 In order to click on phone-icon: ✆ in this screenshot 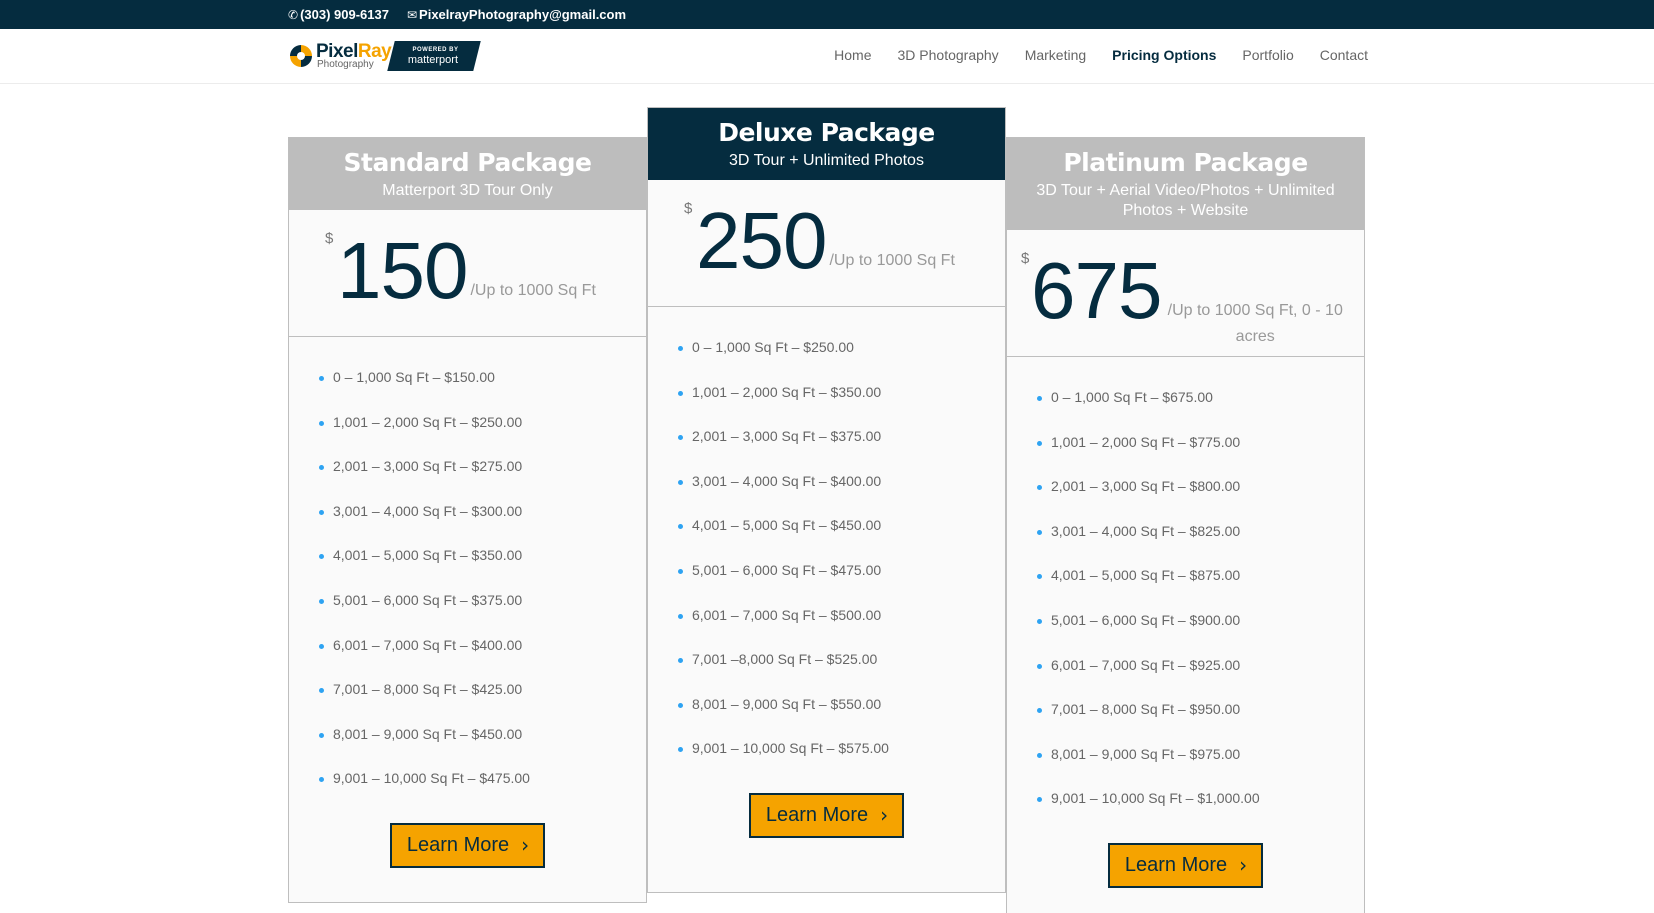, I will do `click(293, 14)`.